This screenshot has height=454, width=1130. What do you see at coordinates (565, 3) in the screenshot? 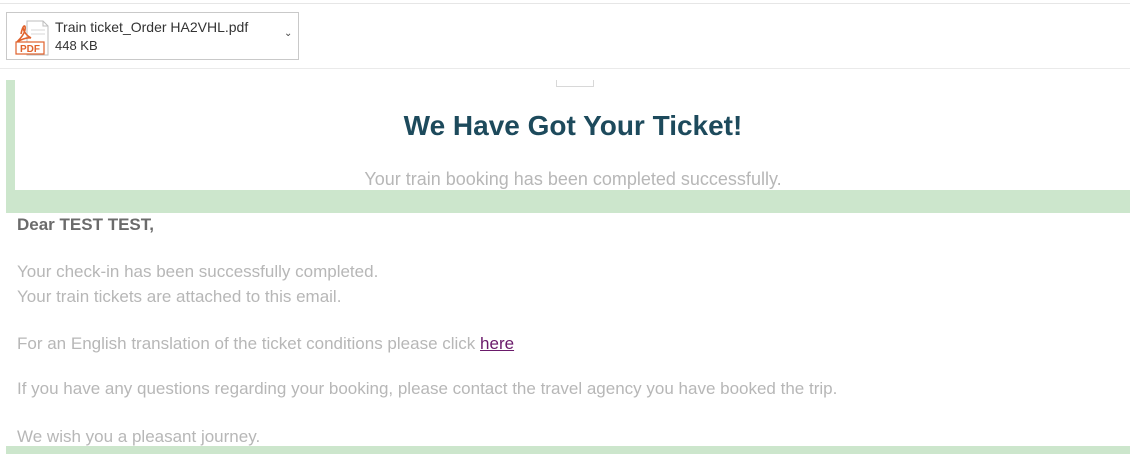
I see `top-divider` at bounding box center [565, 3].